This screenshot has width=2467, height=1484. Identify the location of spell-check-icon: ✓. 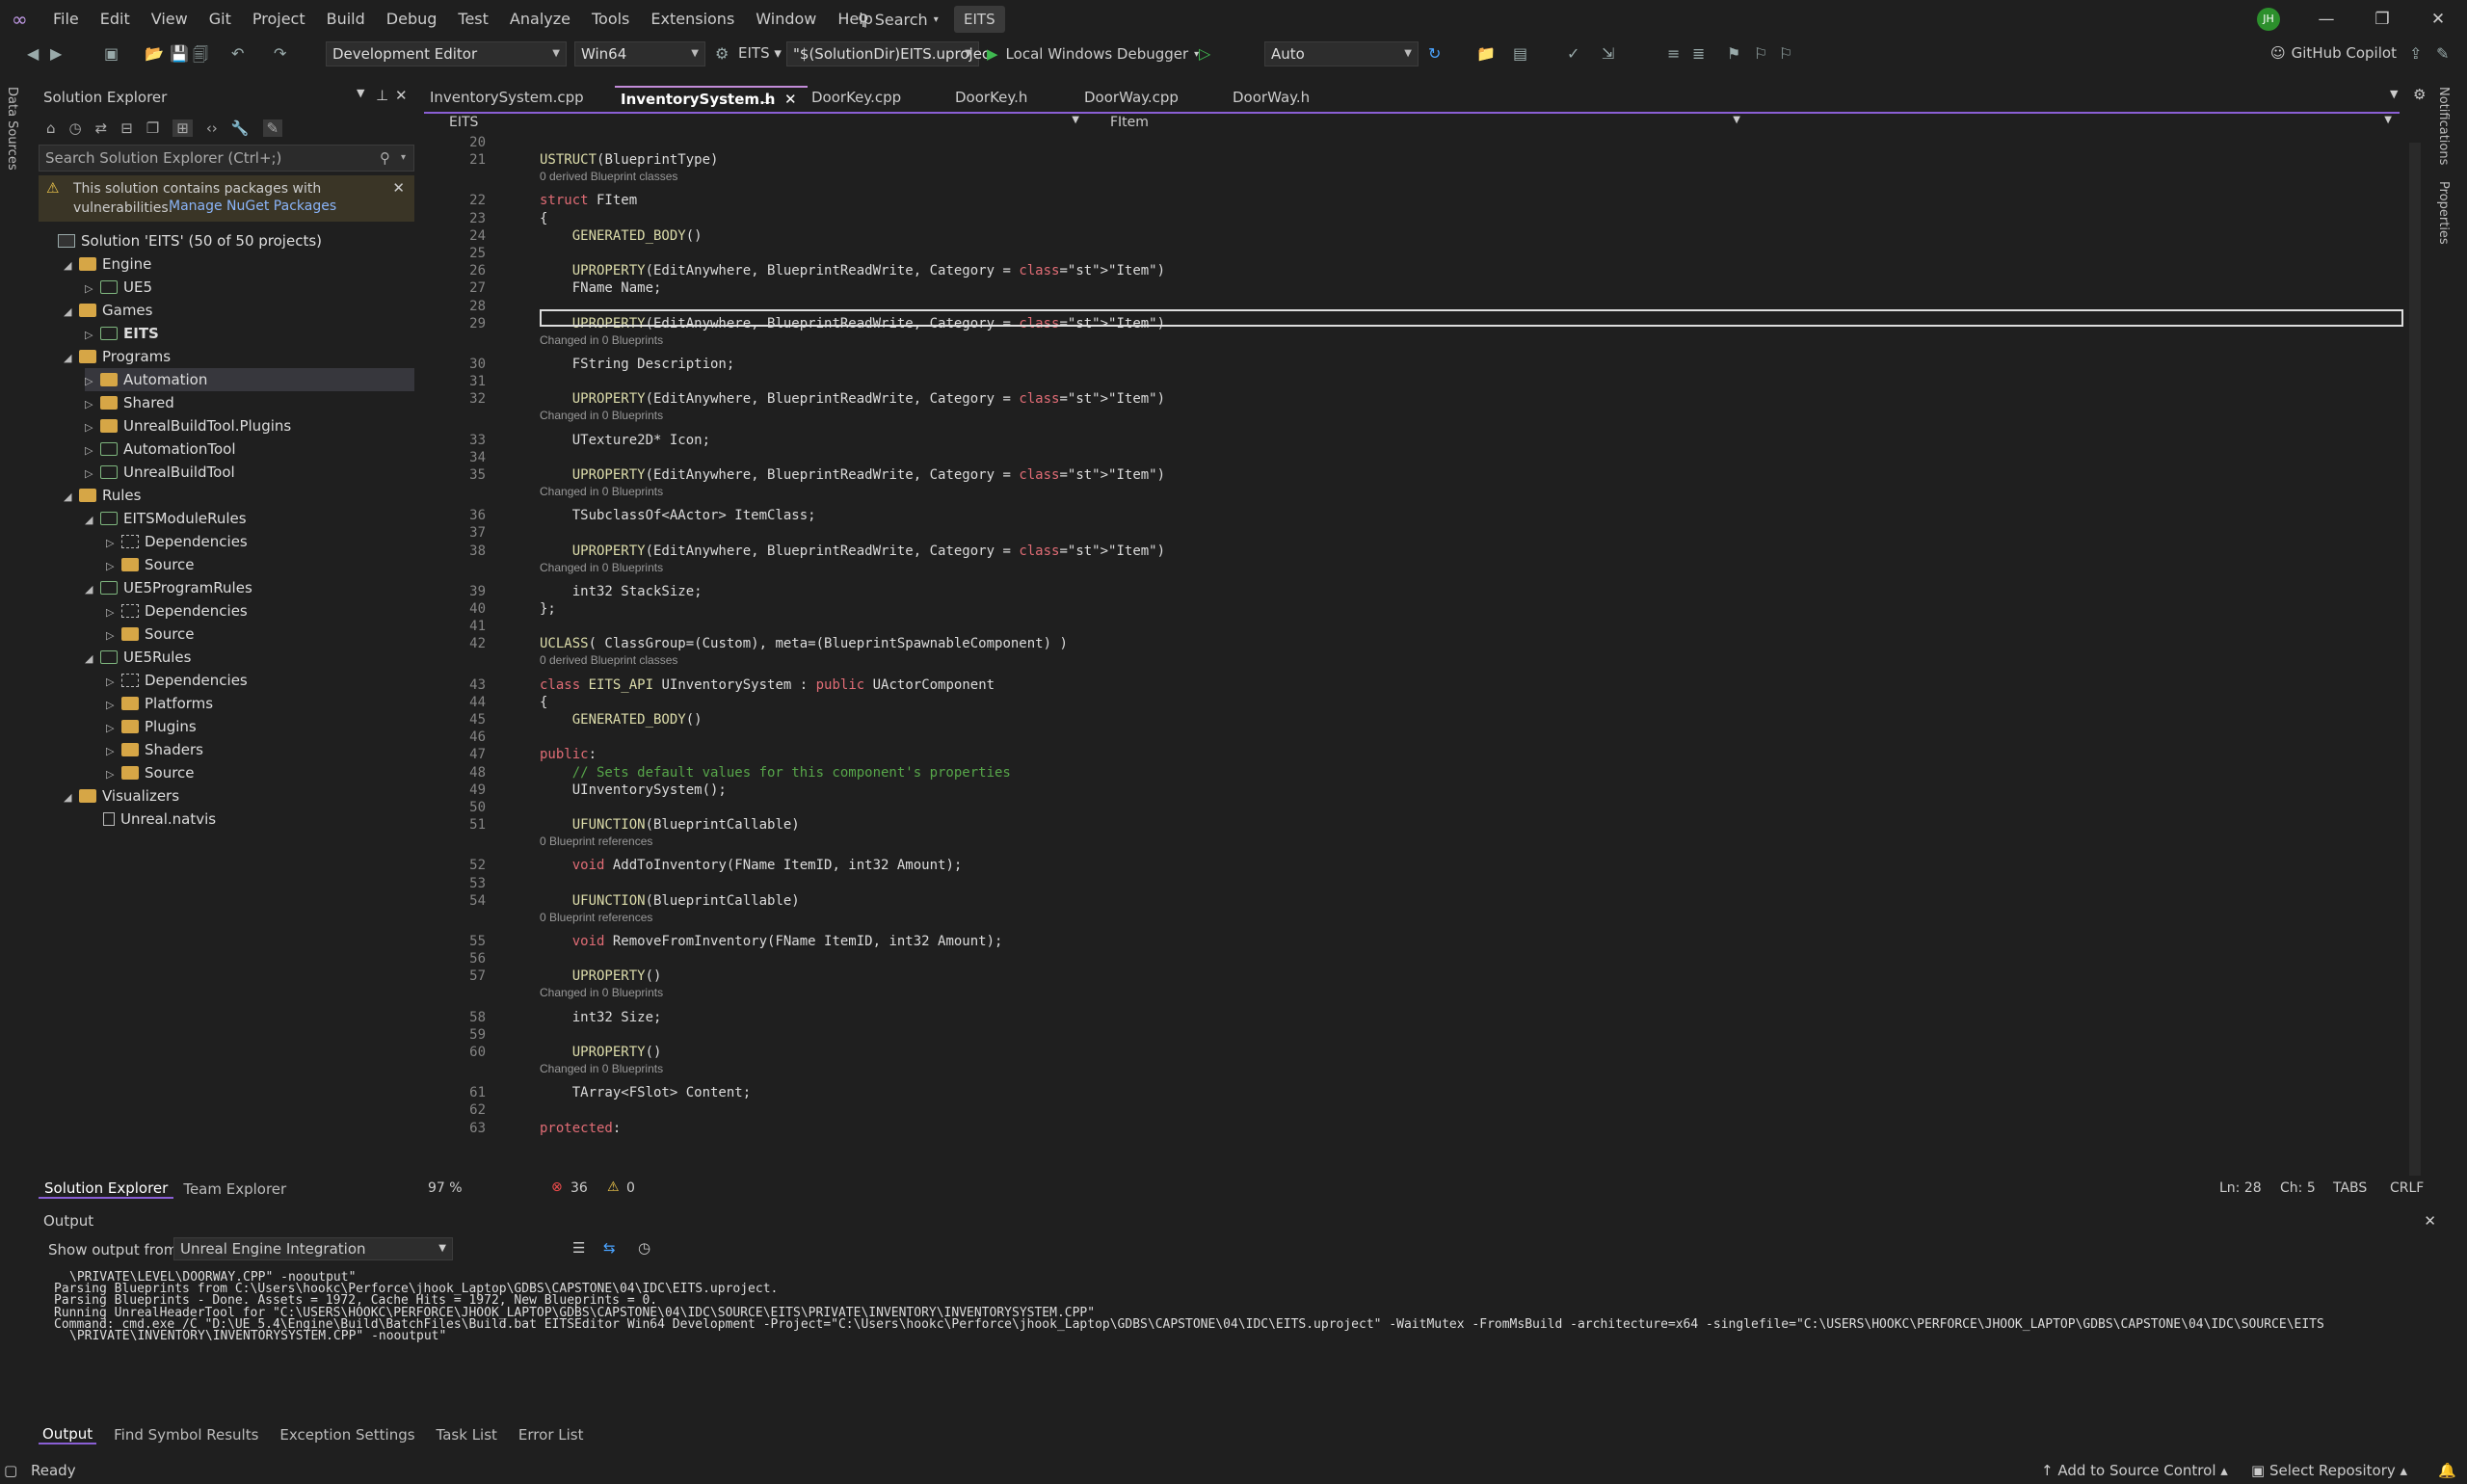
(1573, 53).